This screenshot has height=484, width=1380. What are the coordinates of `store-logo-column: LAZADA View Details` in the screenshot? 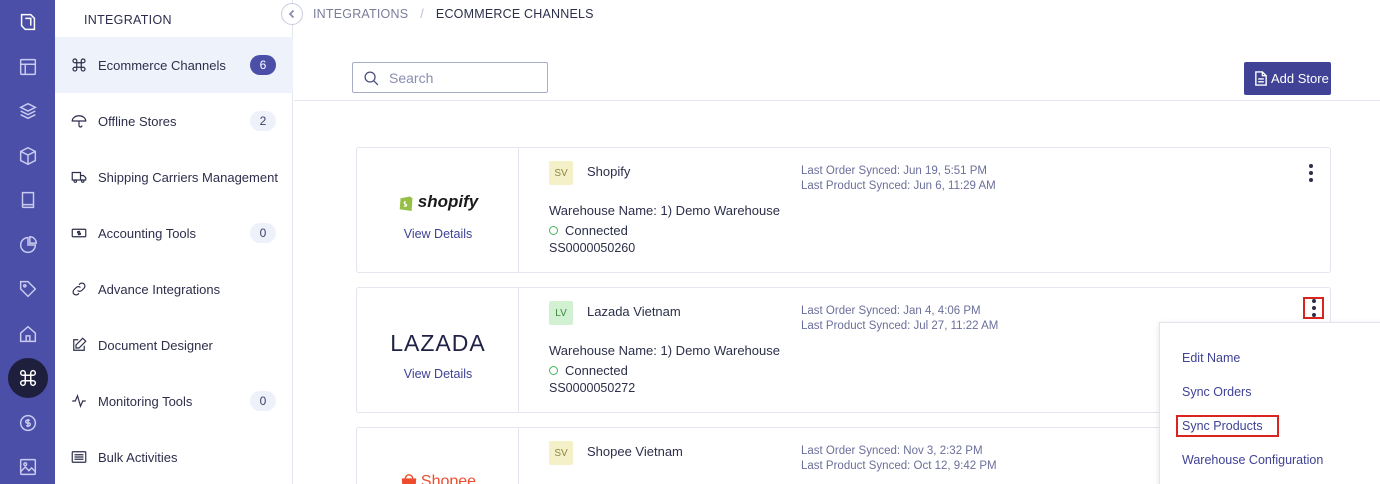 It's located at (438, 350).